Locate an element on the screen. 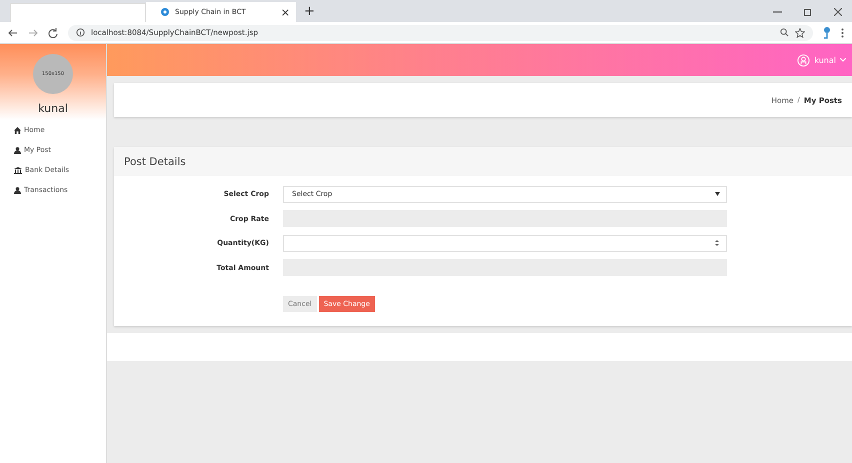  back-icon is located at coordinates (13, 33).